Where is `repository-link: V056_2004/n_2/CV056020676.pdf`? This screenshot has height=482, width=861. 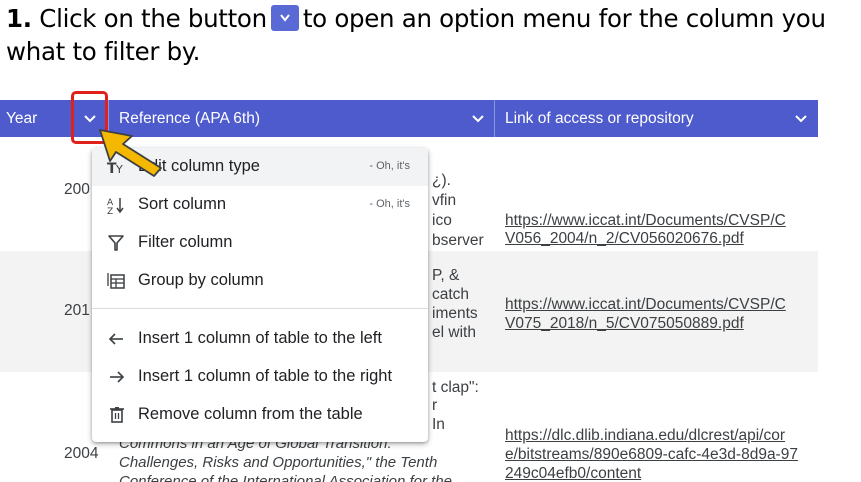 repository-link: V056_2004/n_2/CV056020676.pdf is located at coordinates (660, 238).